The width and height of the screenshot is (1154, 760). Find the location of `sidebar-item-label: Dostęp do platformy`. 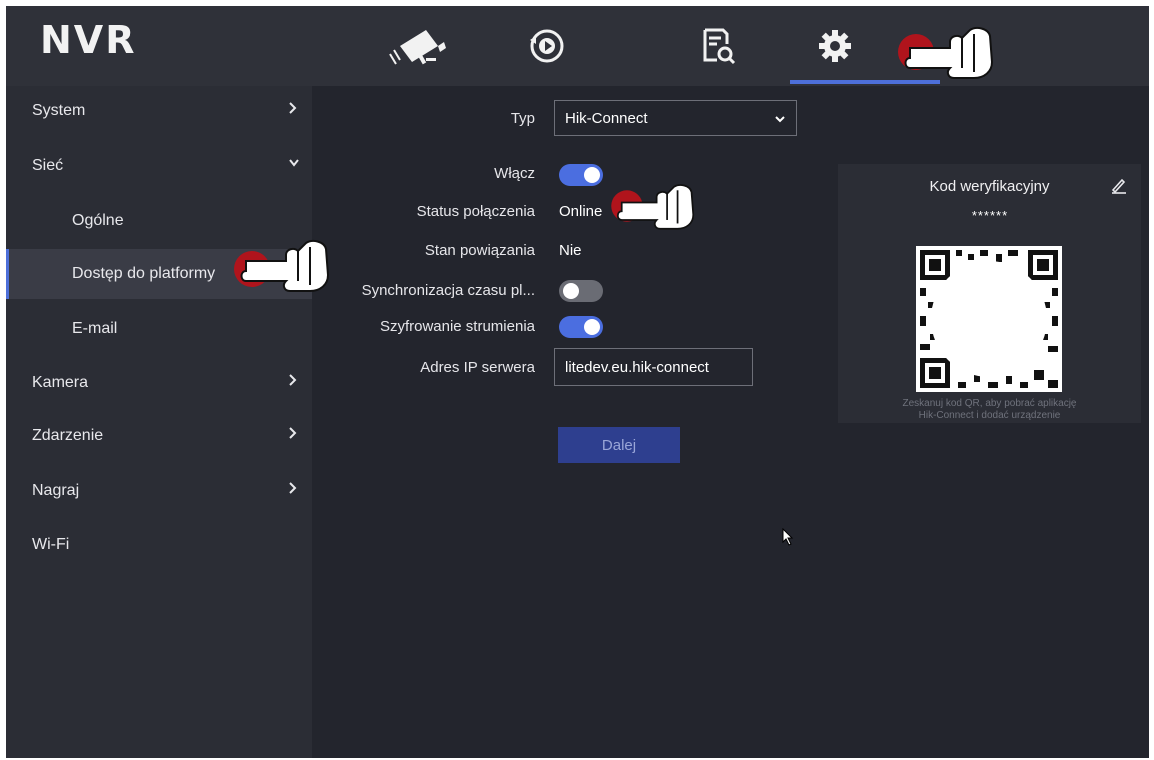

sidebar-item-label: Dostęp do platformy is located at coordinates (144, 273).